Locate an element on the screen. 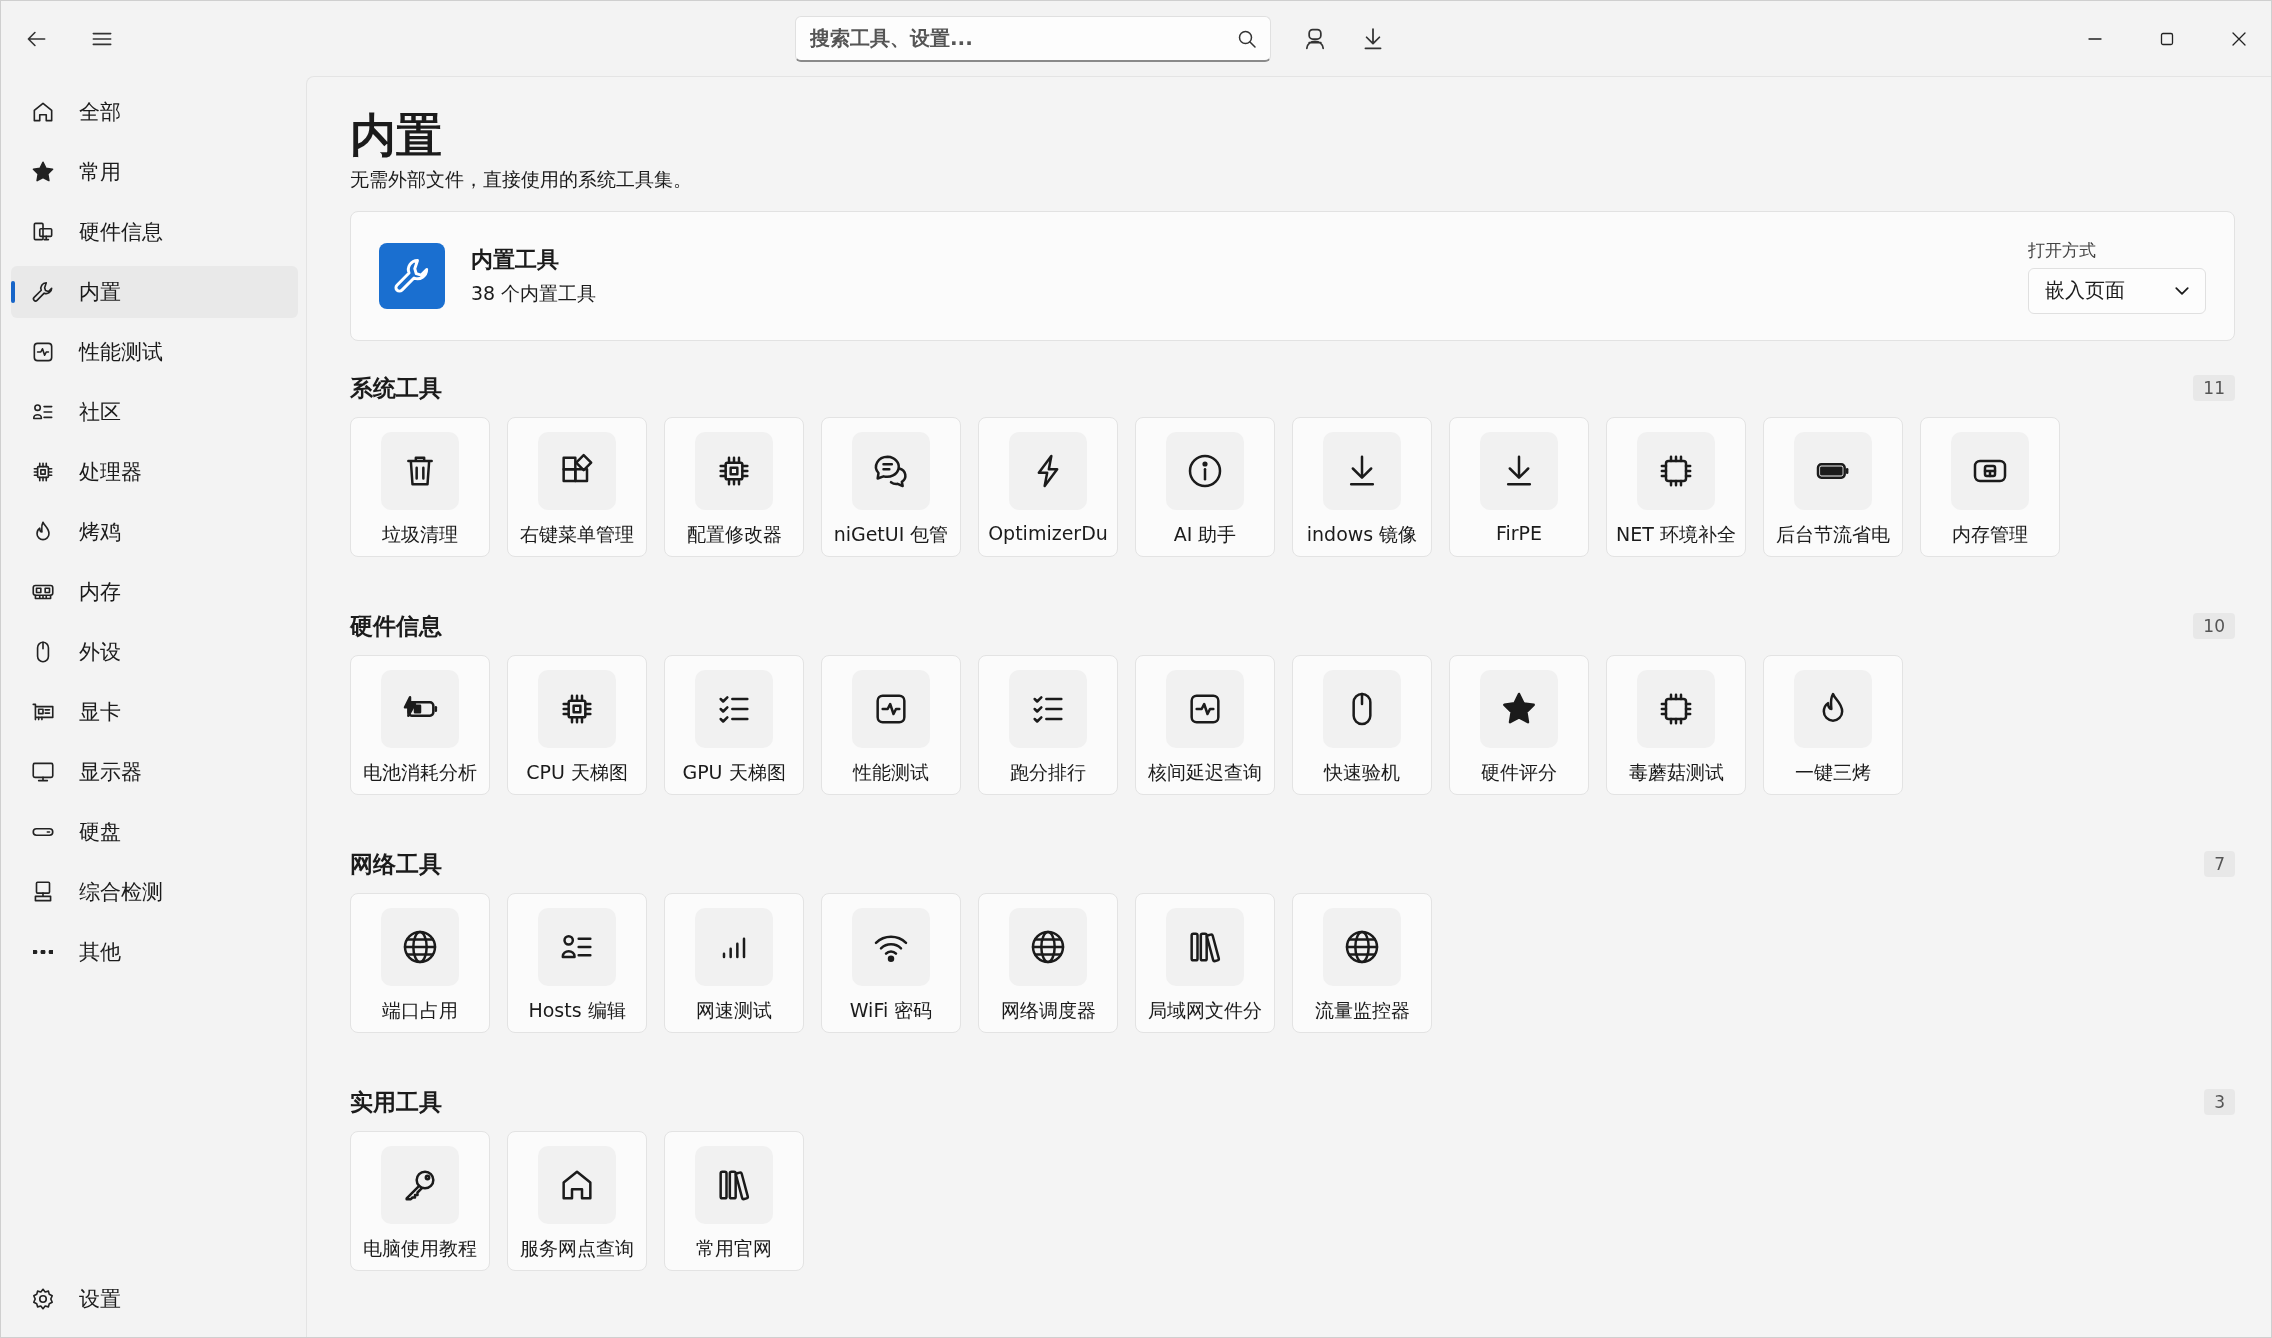  tool-tile: 垃圾清理 is located at coordinates (420, 487).